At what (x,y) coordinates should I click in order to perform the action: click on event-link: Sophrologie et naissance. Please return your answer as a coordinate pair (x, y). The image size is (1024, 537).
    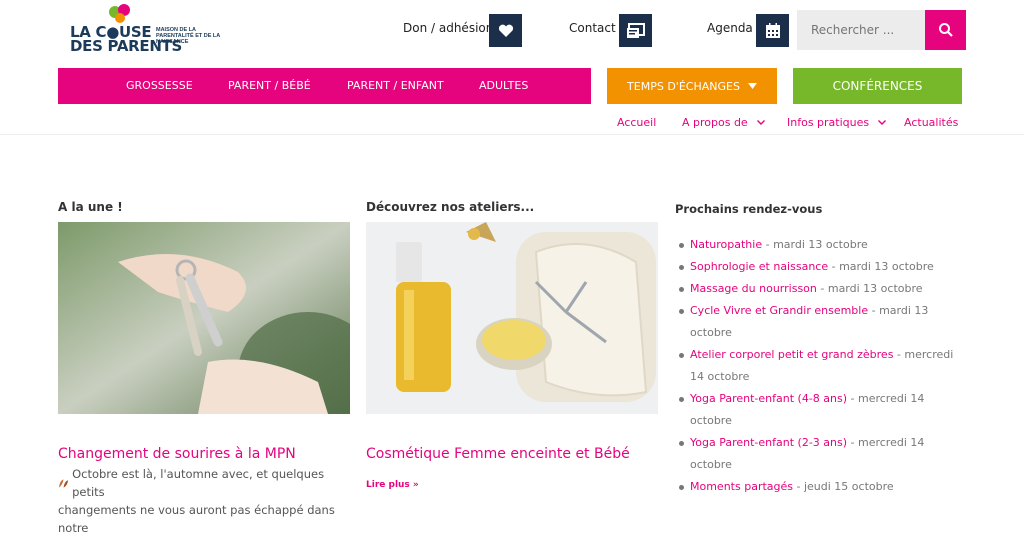
    Looking at the image, I should click on (759, 266).